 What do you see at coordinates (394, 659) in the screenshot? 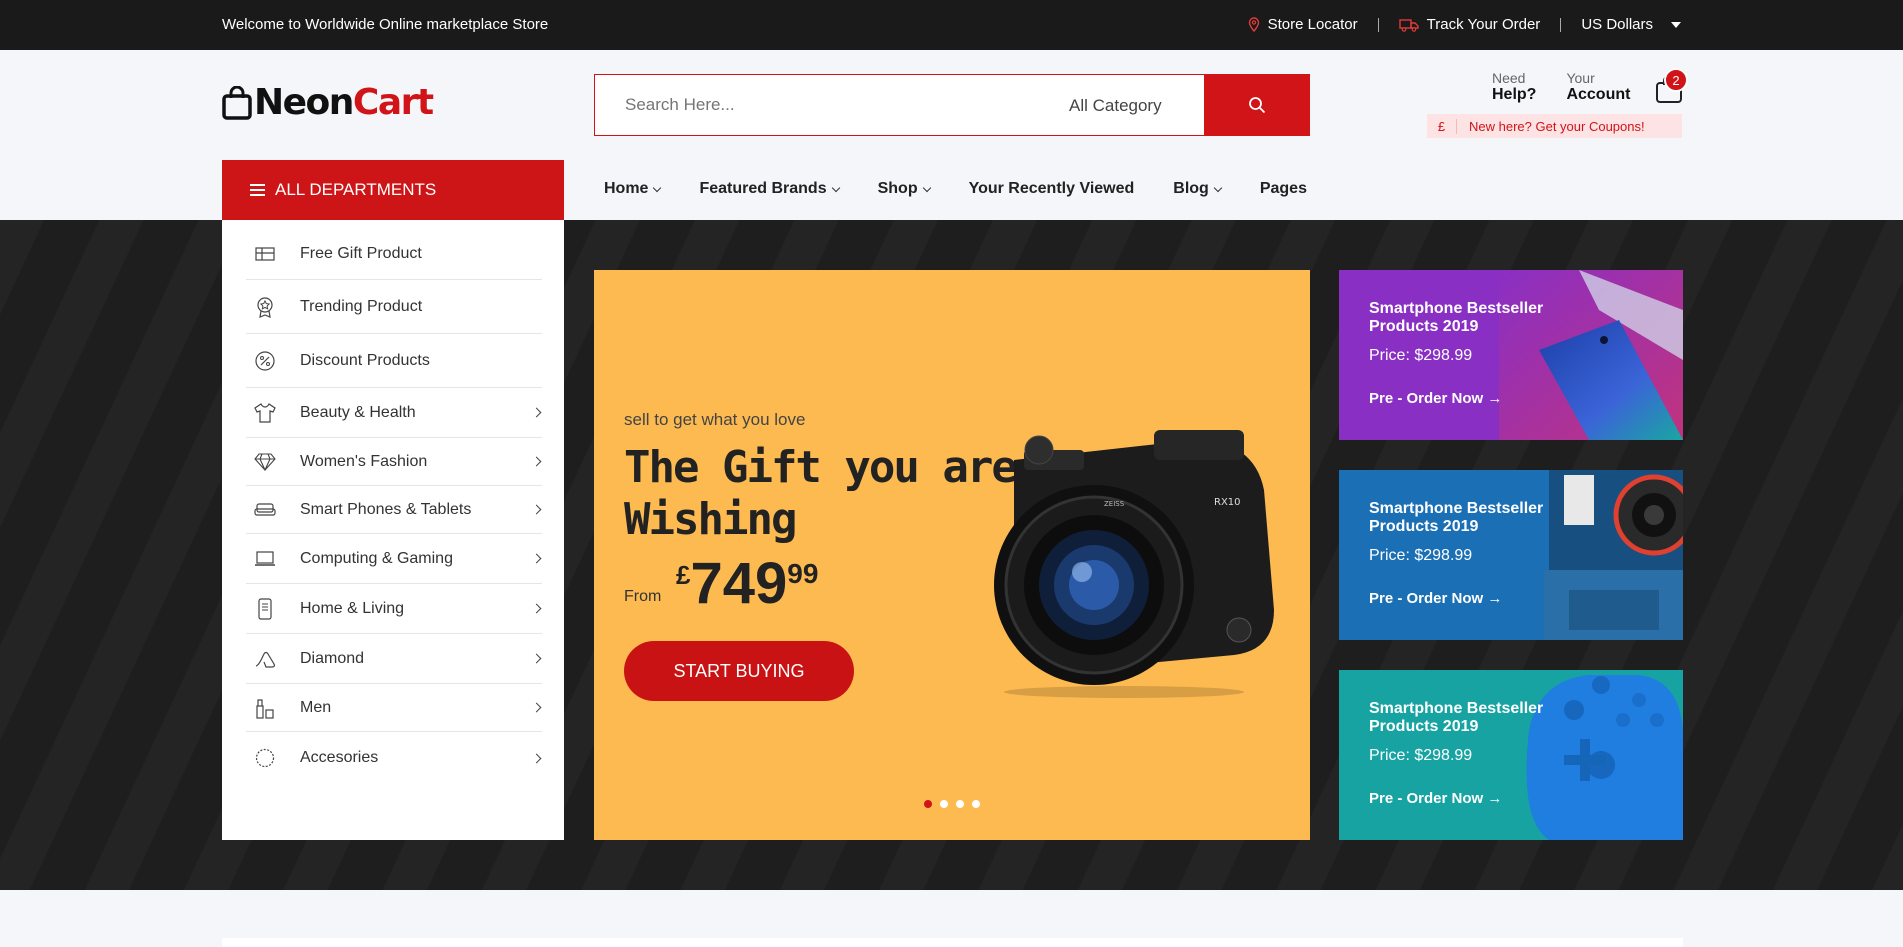
I see `sidebar-item-diamond: Diamond` at bounding box center [394, 659].